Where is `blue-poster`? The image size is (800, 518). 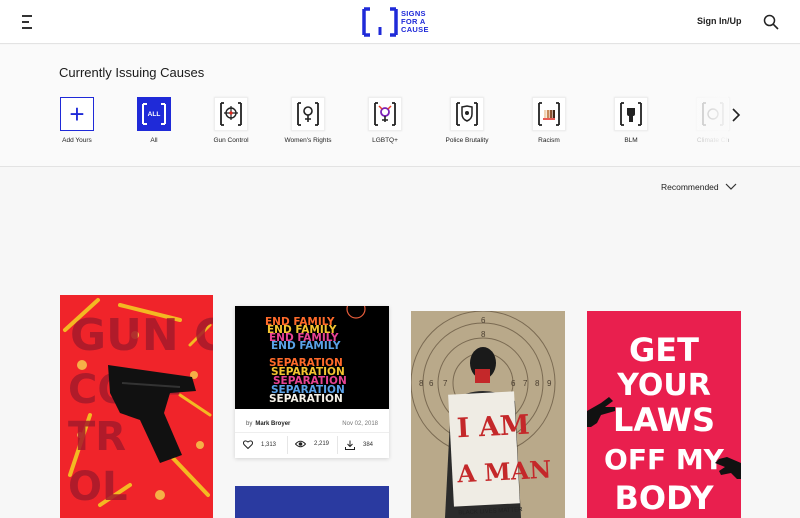 blue-poster is located at coordinates (312, 502).